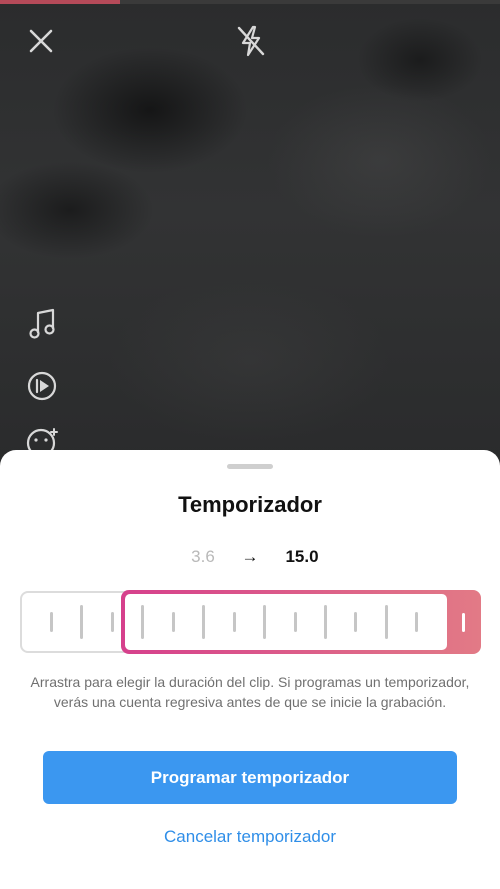 Image resolution: width=500 pixels, height=889 pixels. What do you see at coordinates (301, 622) in the screenshot?
I see `duration-selection` at bounding box center [301, 622].